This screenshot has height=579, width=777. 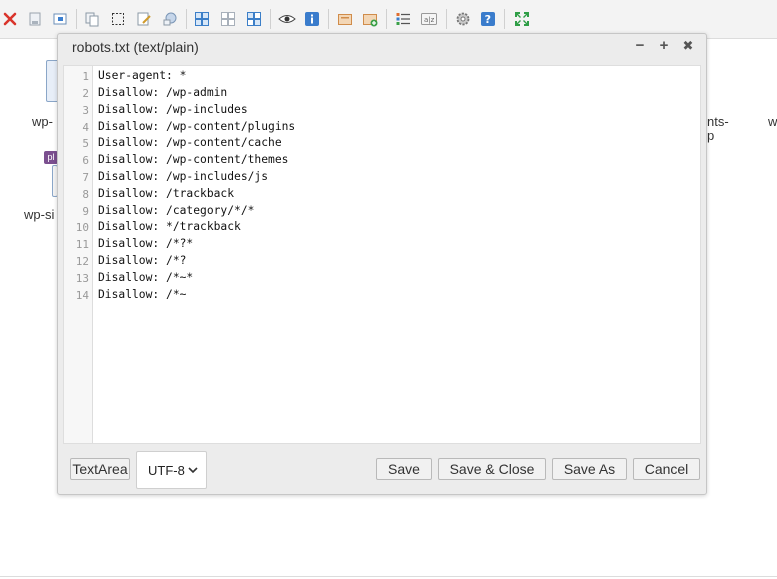 I want to click on save-as-button: Save As, so click(x=589, y=469).